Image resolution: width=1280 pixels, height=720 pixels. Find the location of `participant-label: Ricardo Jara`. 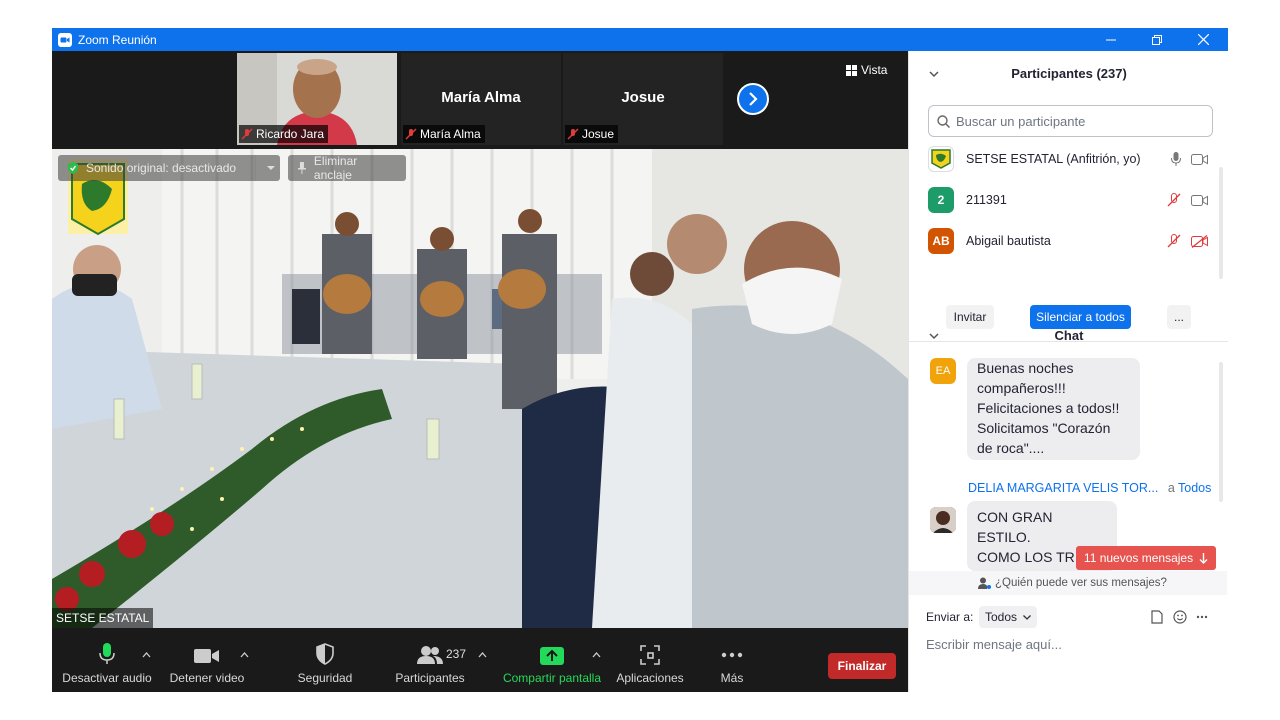

participant-label: Ricardo Jara is located at coordinates (284, 134).